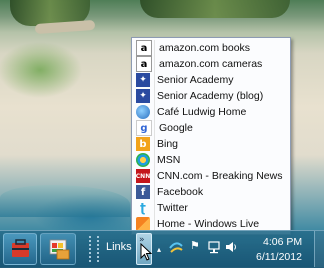 The image size is (324, 268). I want to click on clock-date: 6/11/2012, so click(279, 257).